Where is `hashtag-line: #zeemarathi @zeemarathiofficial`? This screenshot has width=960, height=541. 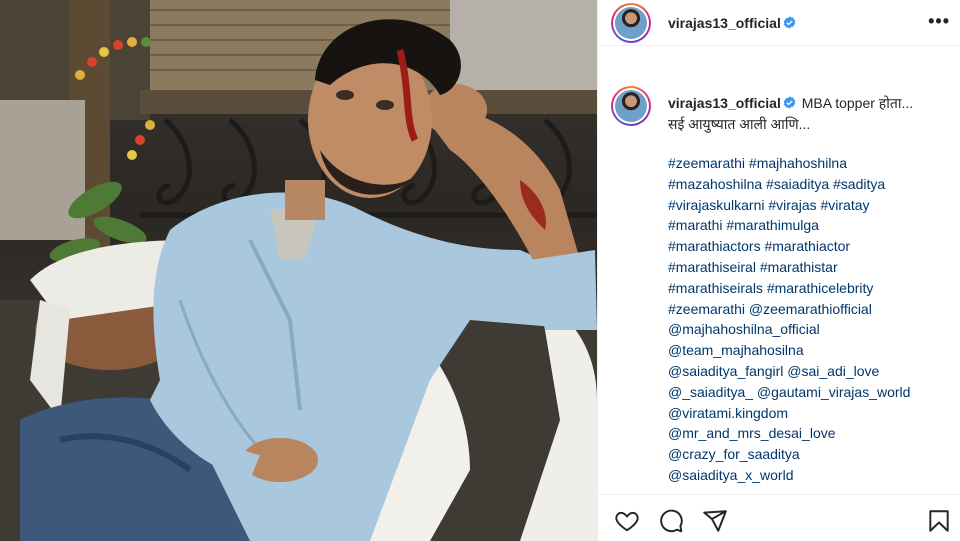
hashtag-line: #zeemarathi @zeemarathiofficial is located at coordinates (810, 309).